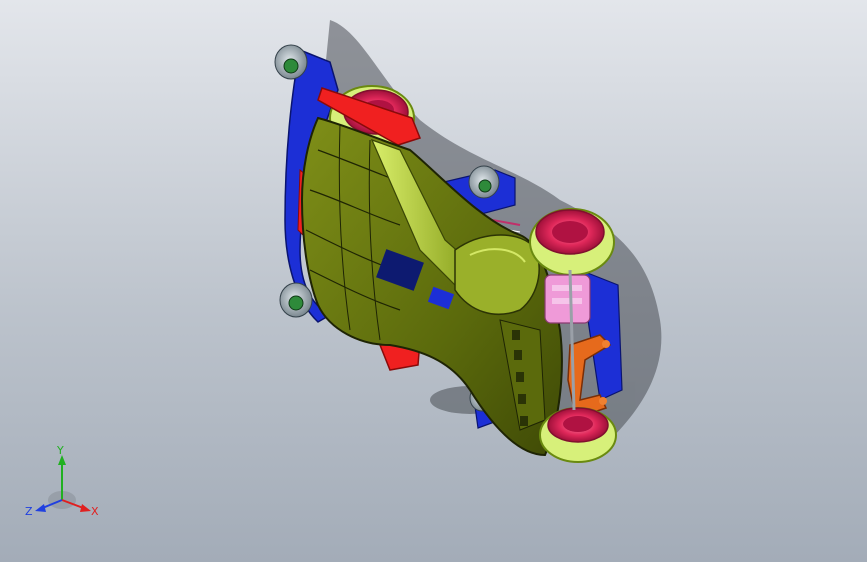 The image size is (867, 562). I want to click on roller-front-right, so click(484, 182).